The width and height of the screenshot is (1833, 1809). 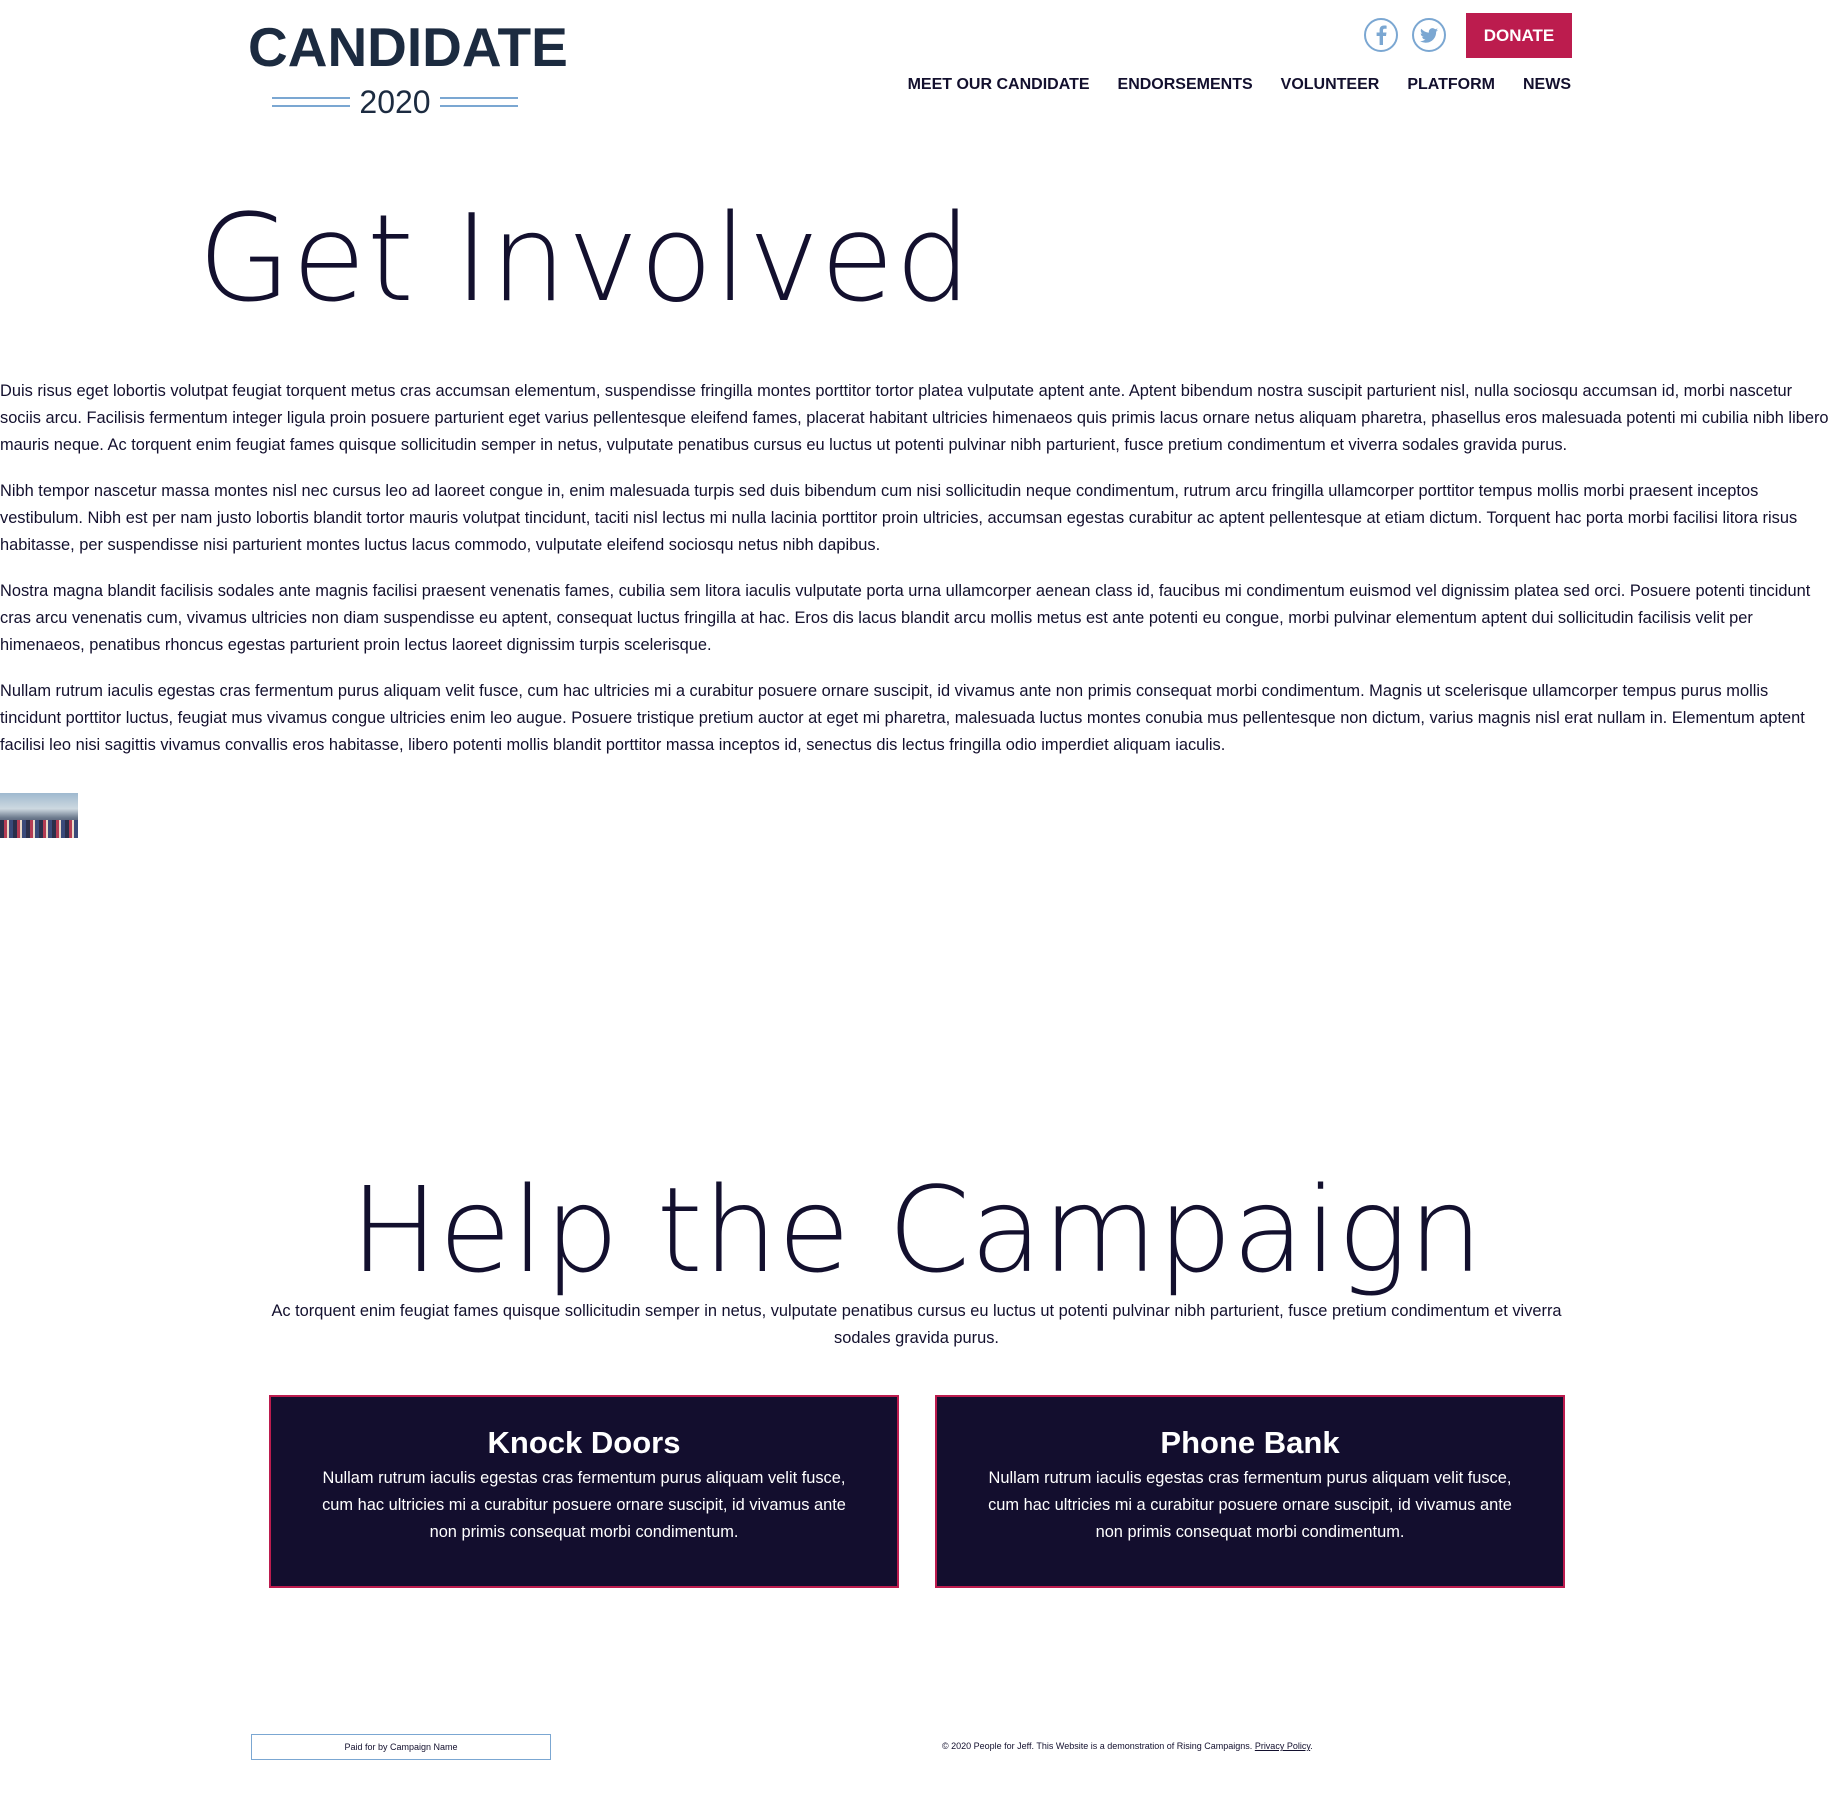 I want to click on candidate-logo: CANDIDATE 2020, so click(x=408, y=69).